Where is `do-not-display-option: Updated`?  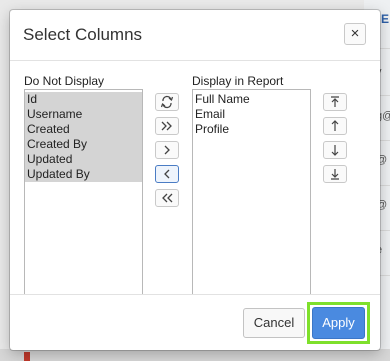 do-not-display-option: Updated is located at coordinates (83, 159).